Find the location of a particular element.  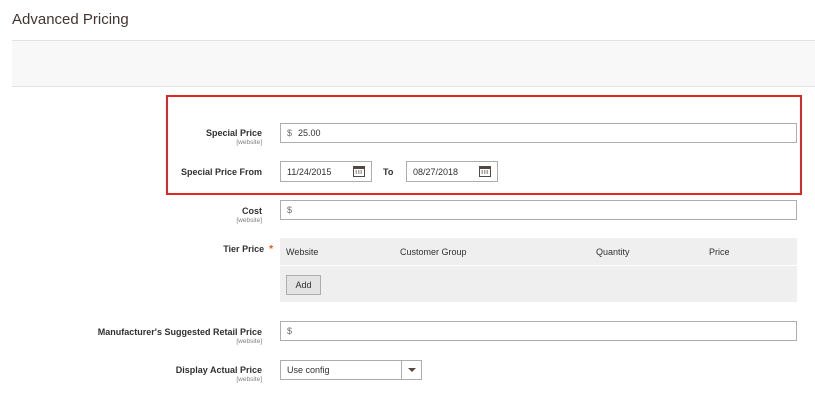

display-actual-price-label: Display Actual Price [website] is located at coordinates (219, 374).